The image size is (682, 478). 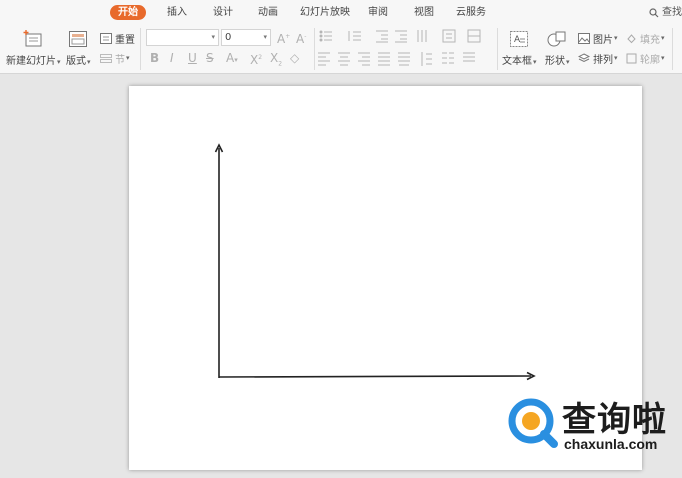 What do you see at coordinates (76, 61) in the screenshot?
I see `layout-label: 版式` at bounding box center [76, 61].